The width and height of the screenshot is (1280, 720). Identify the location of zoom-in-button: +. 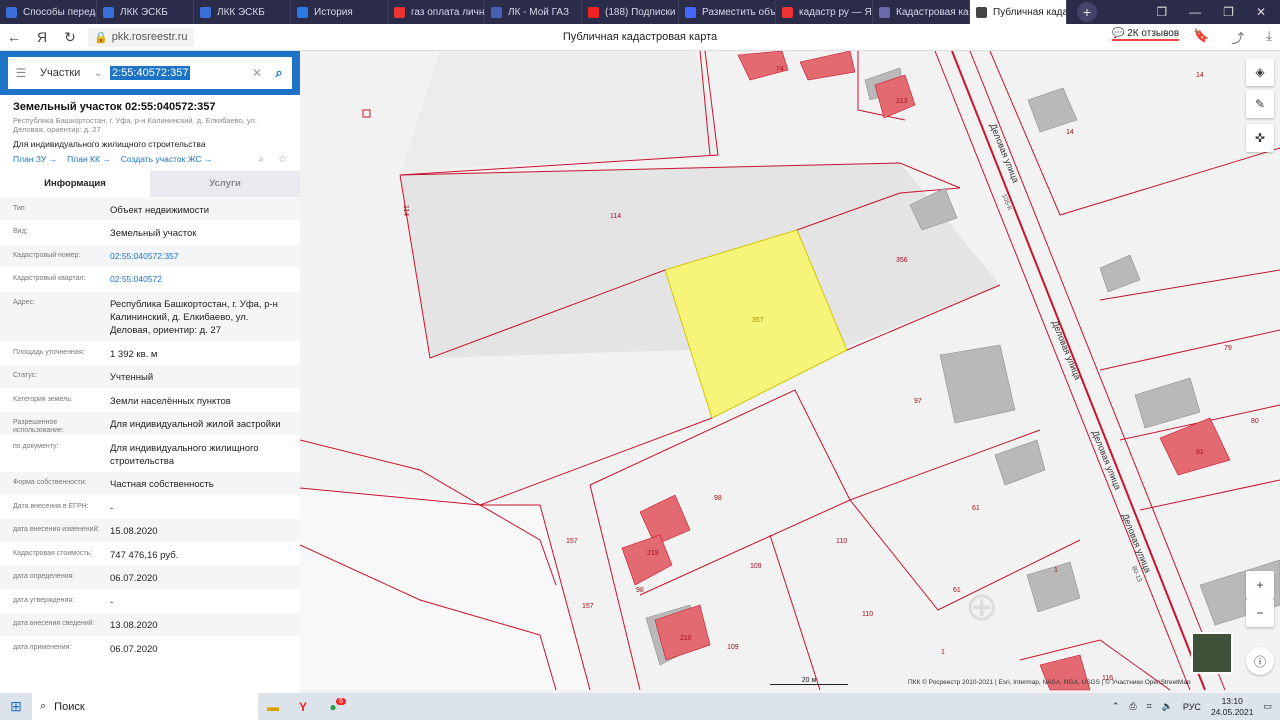
(1260, 585).